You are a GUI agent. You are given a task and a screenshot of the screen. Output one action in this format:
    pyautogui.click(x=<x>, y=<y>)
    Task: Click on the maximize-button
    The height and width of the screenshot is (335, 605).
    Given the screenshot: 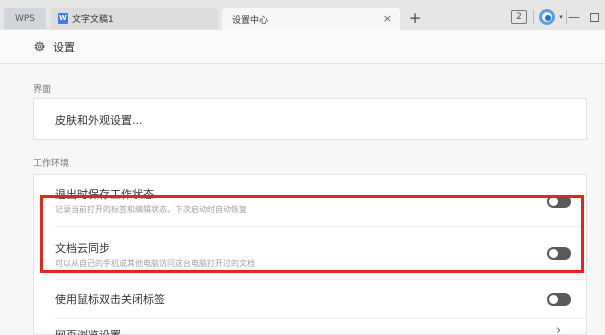 What is the action you would take?
    pyautogui.click(x=594, y=17)
    